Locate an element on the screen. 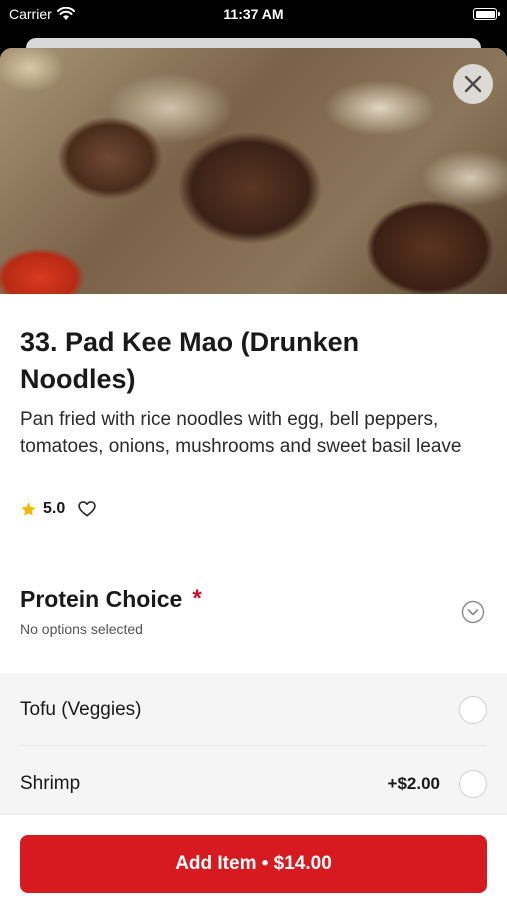 This screenshot has width=507, height=900. item-title: 33. Pad Kee Mao (Drunken Noodles) is located at coordinates (190, 360).